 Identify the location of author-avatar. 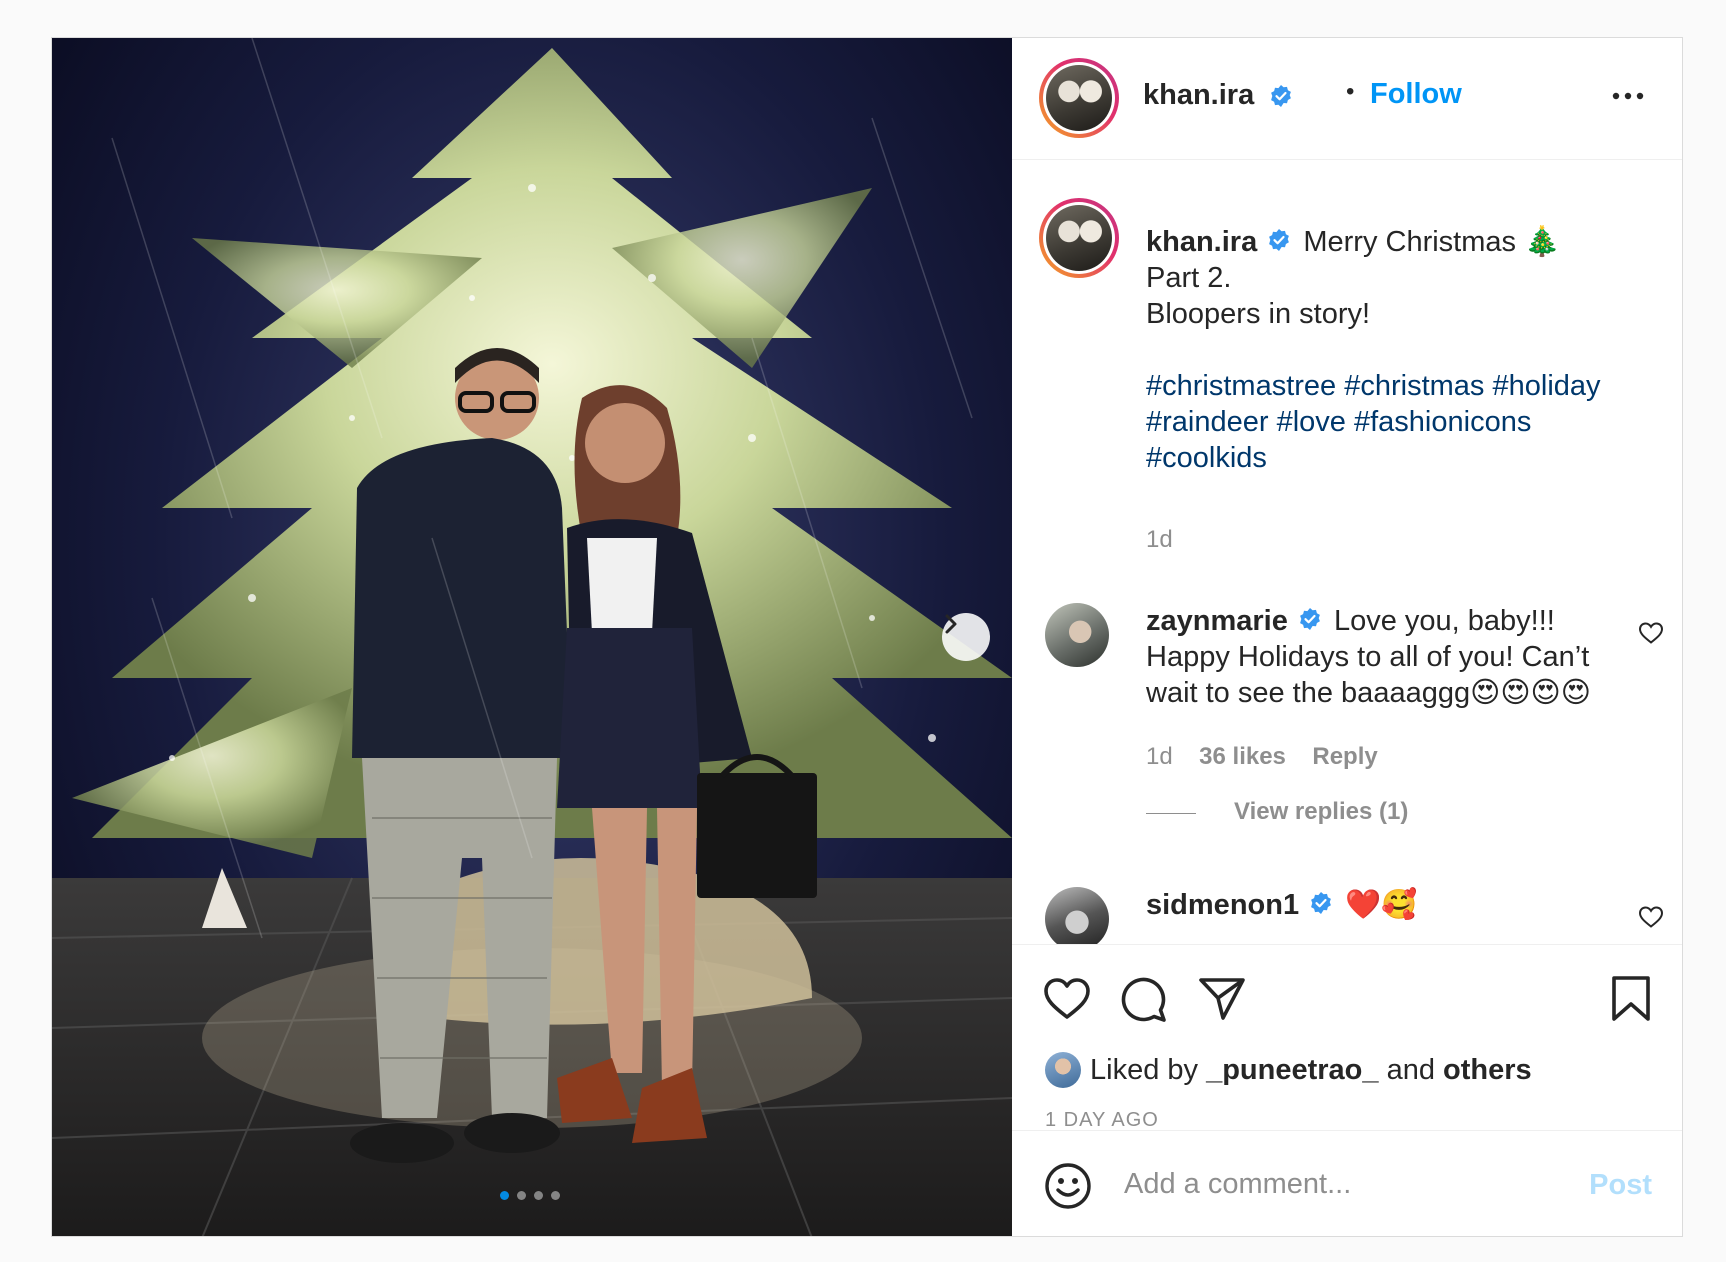
(1079, 98).